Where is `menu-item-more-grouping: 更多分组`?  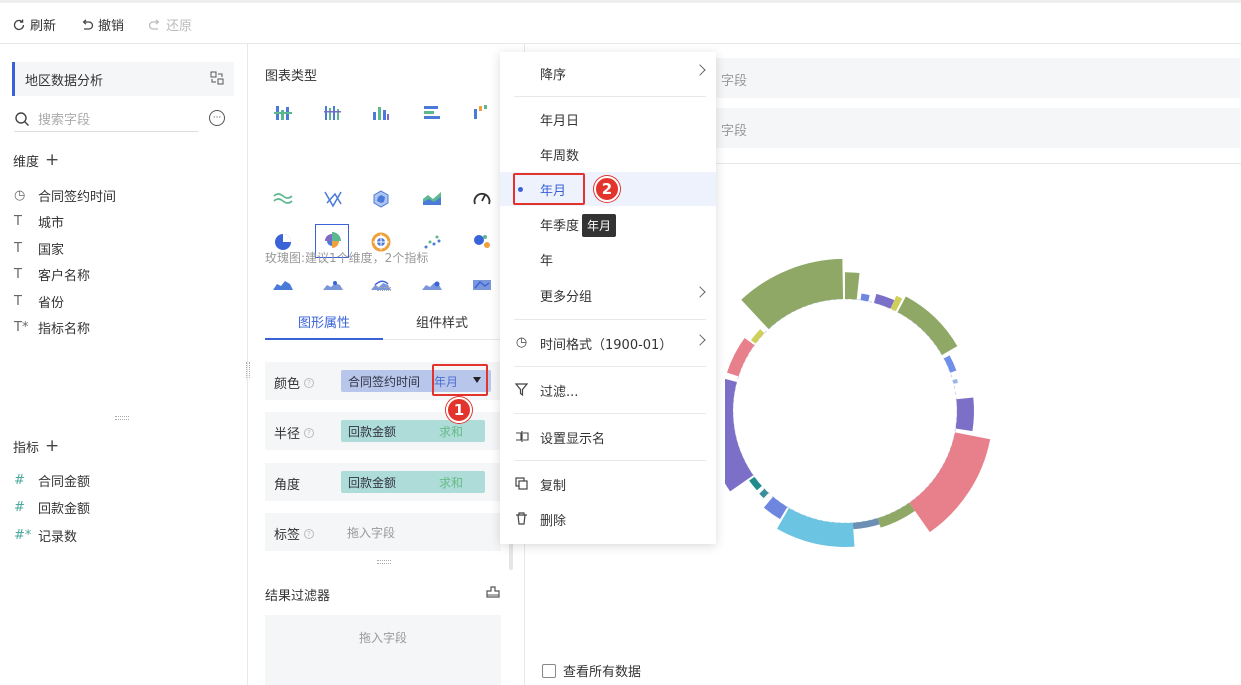 menu-item-more-grouping: 更多分组 is located at coordinates (608, 295).